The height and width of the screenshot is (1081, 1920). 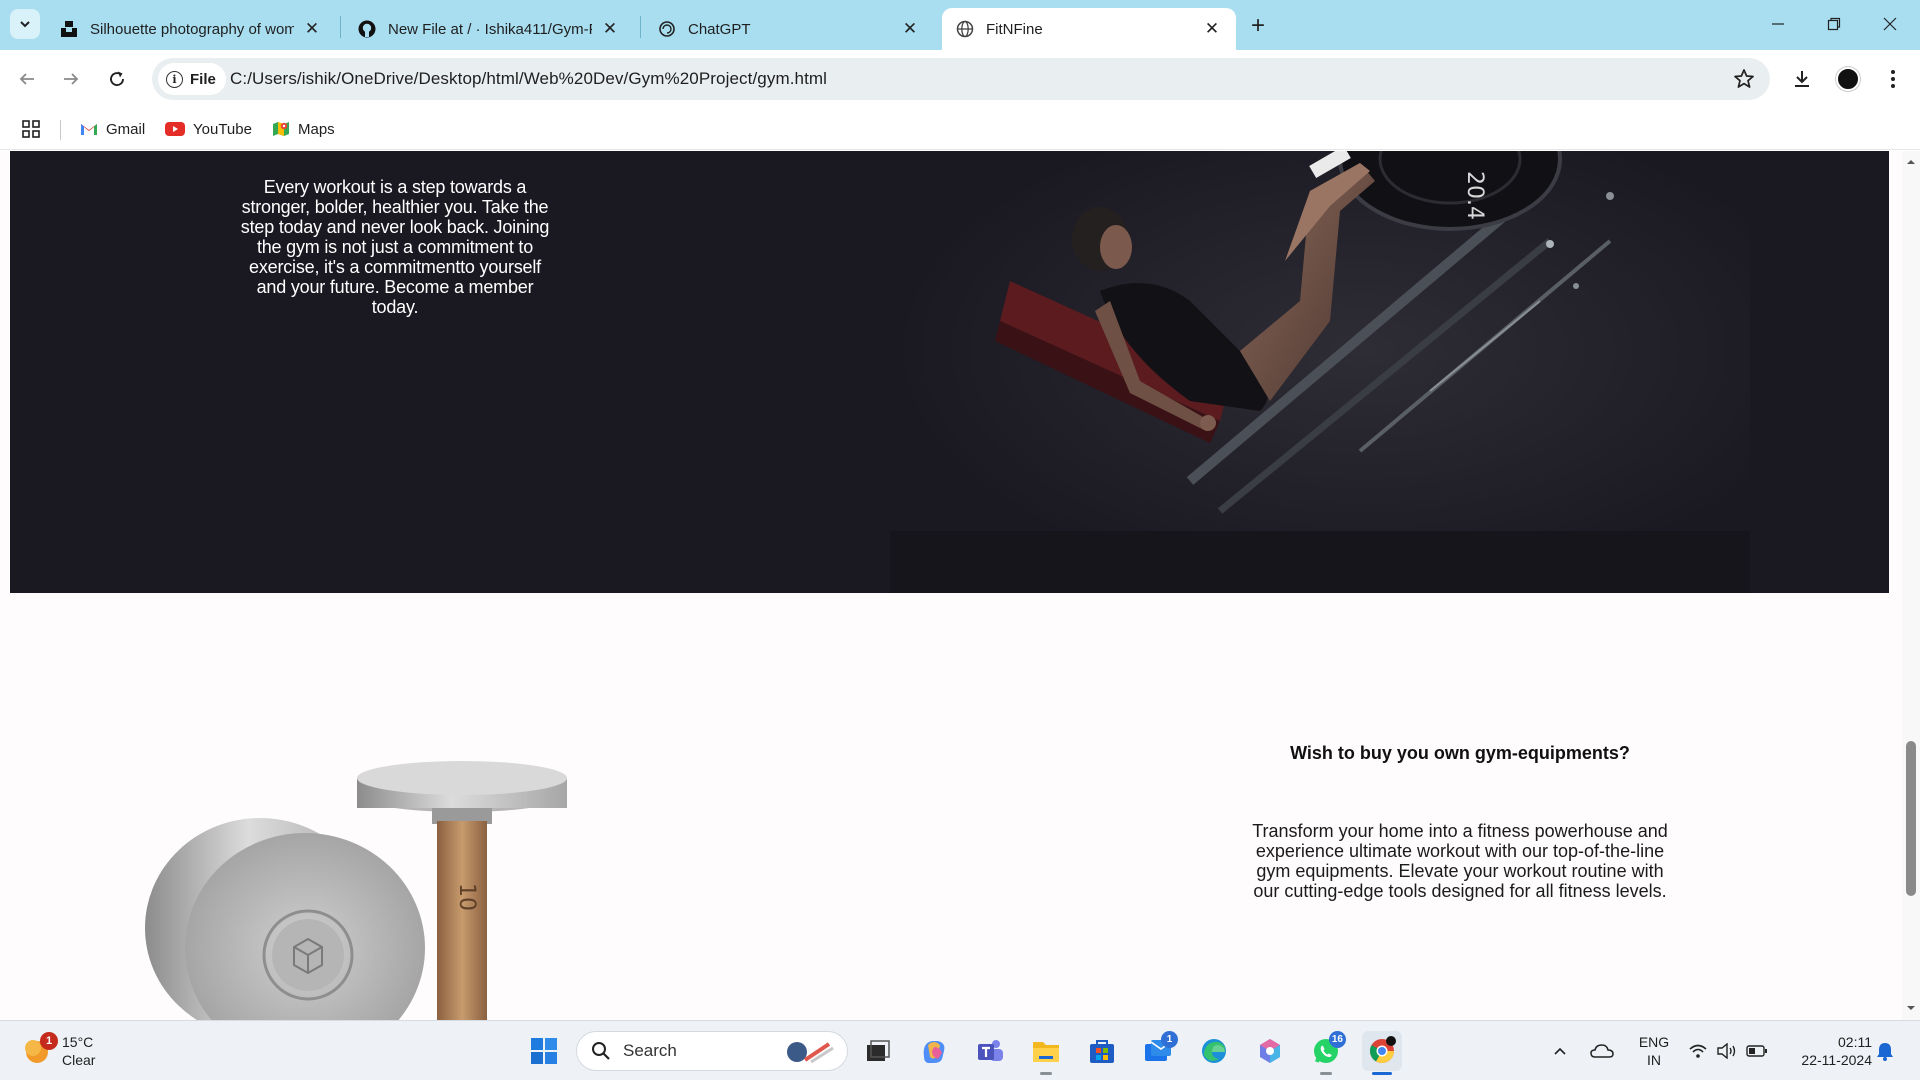 I want to click on language-line2: IN, so click(x=1654, y=1060).